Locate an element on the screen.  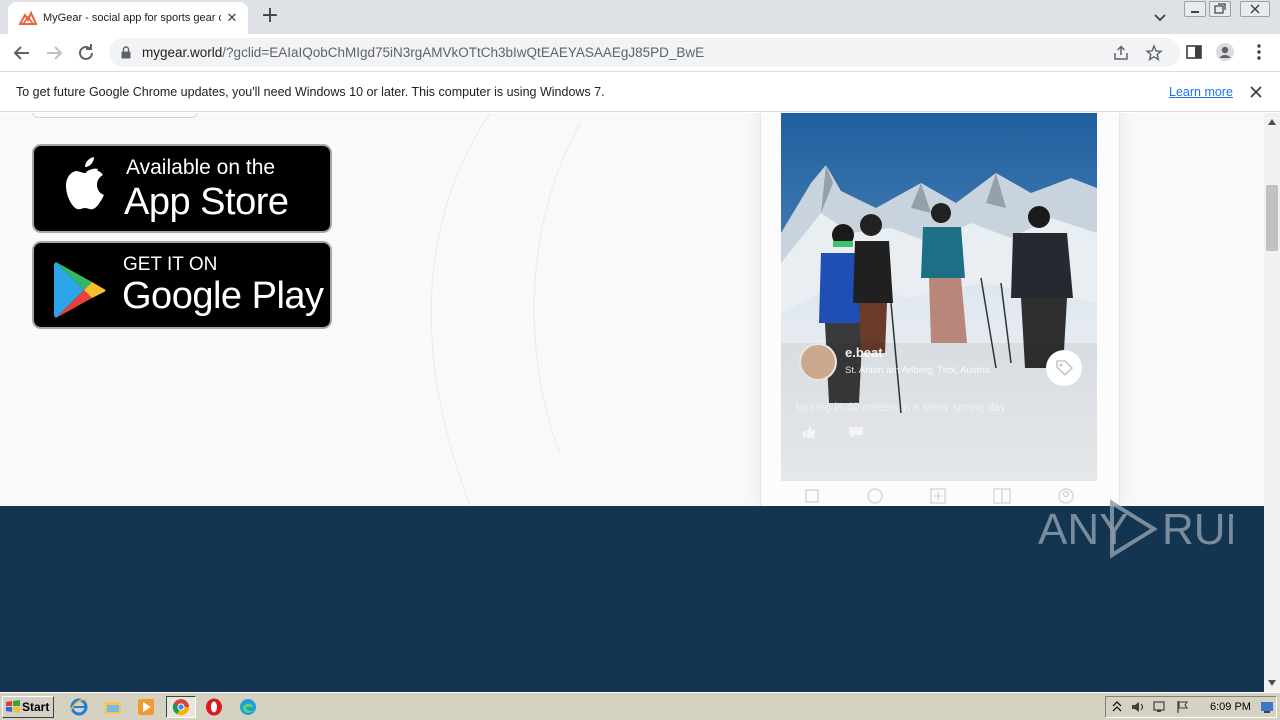
tag-icon is located at coordinates (1065, 368).